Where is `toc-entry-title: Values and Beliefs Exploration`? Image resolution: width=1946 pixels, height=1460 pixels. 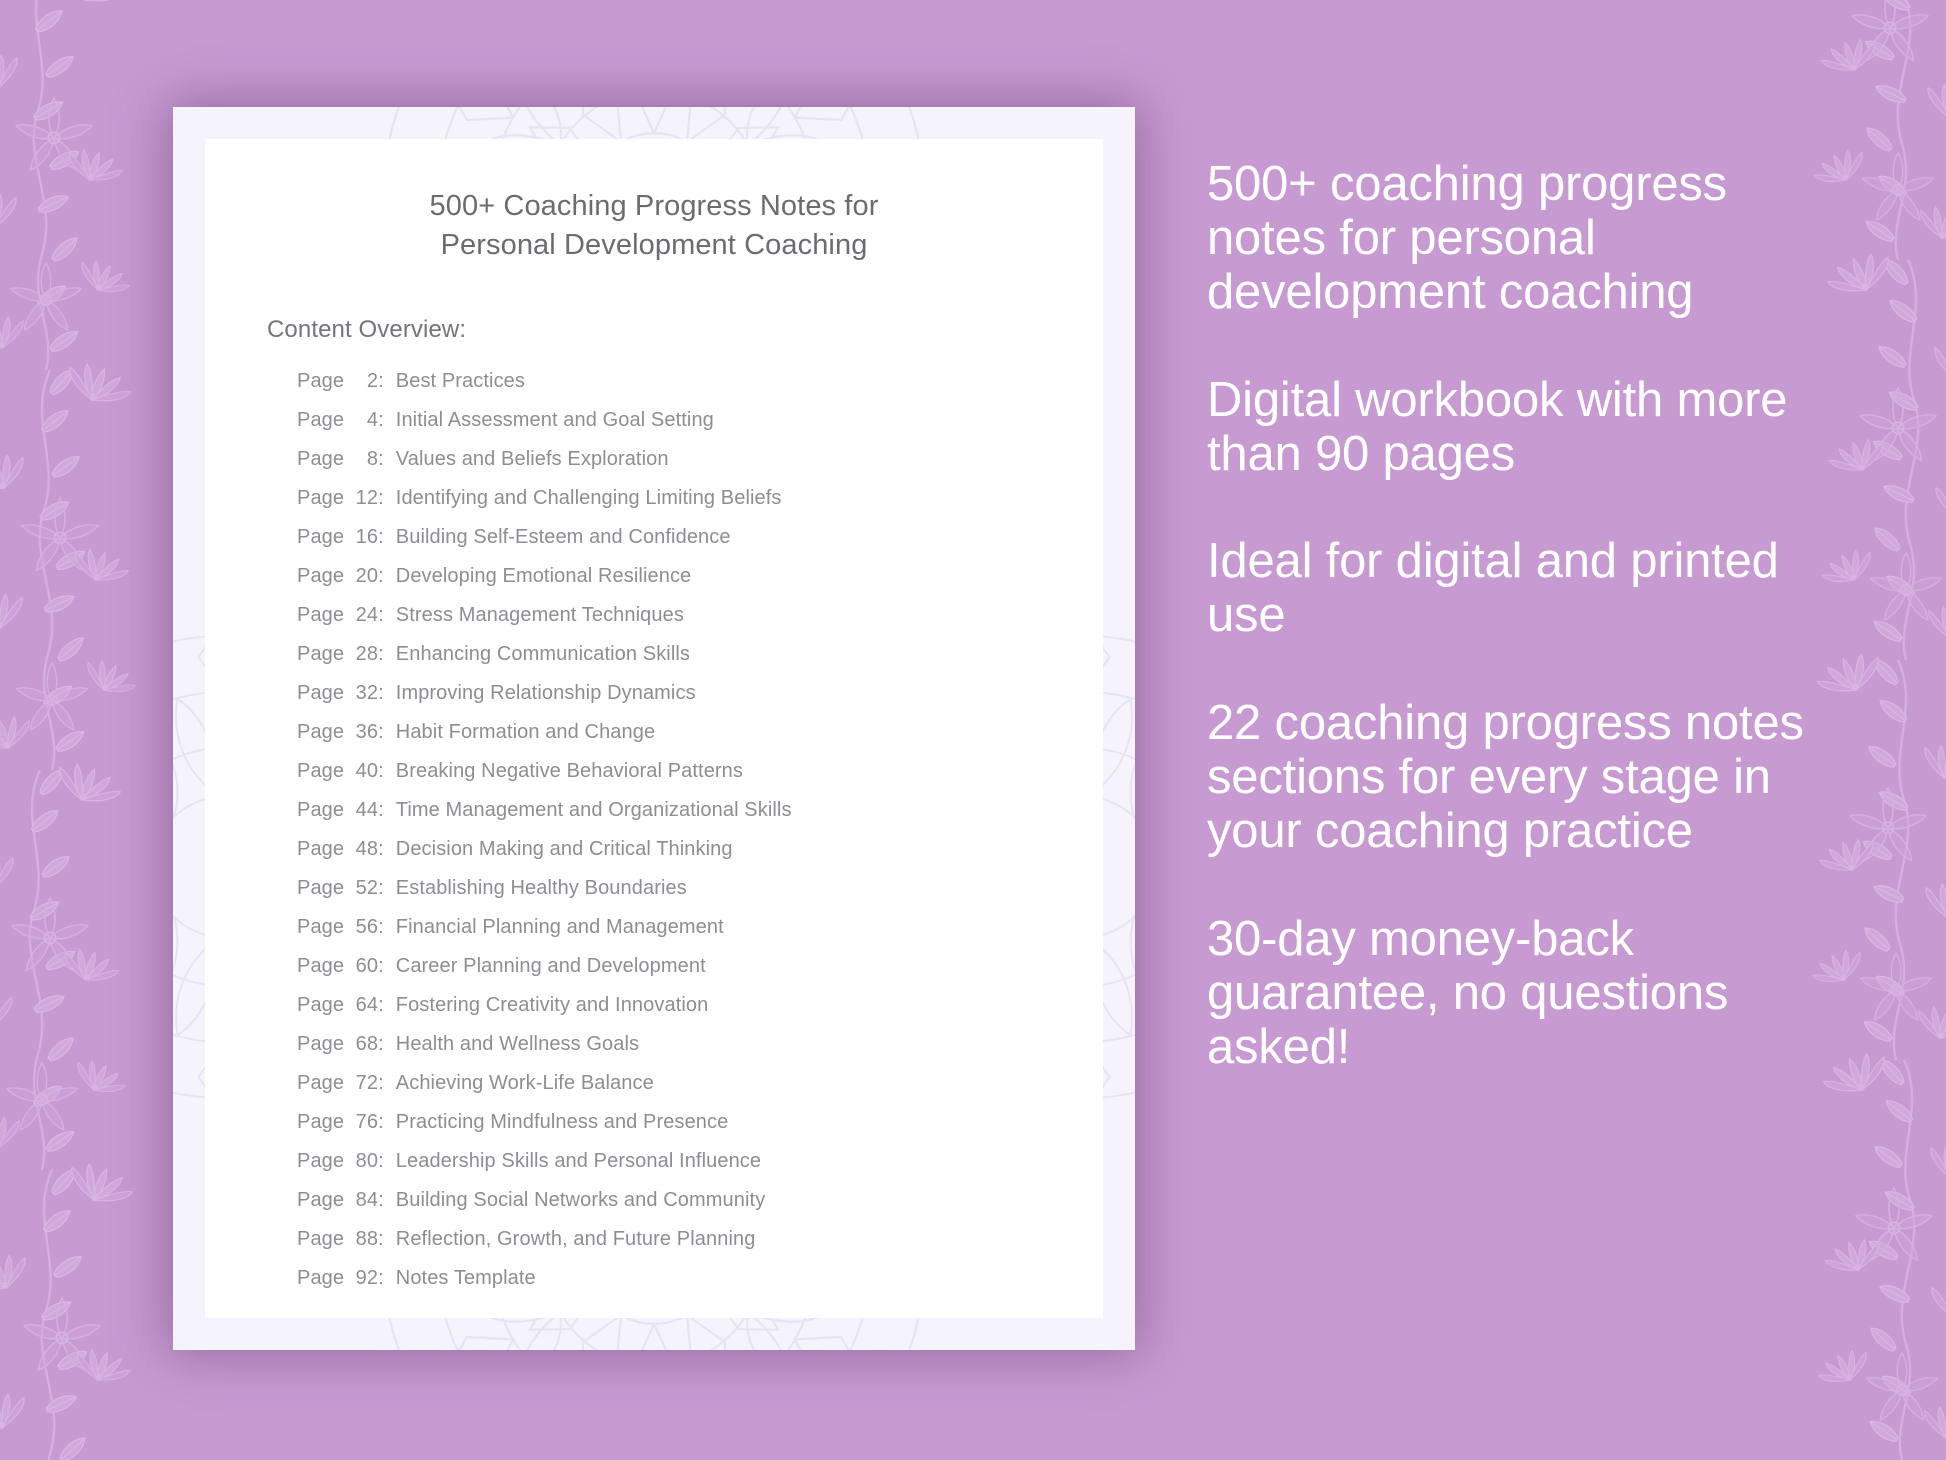 toc-entry-title: Values and Beliefs Exploration is located at coordinates (532, 459).